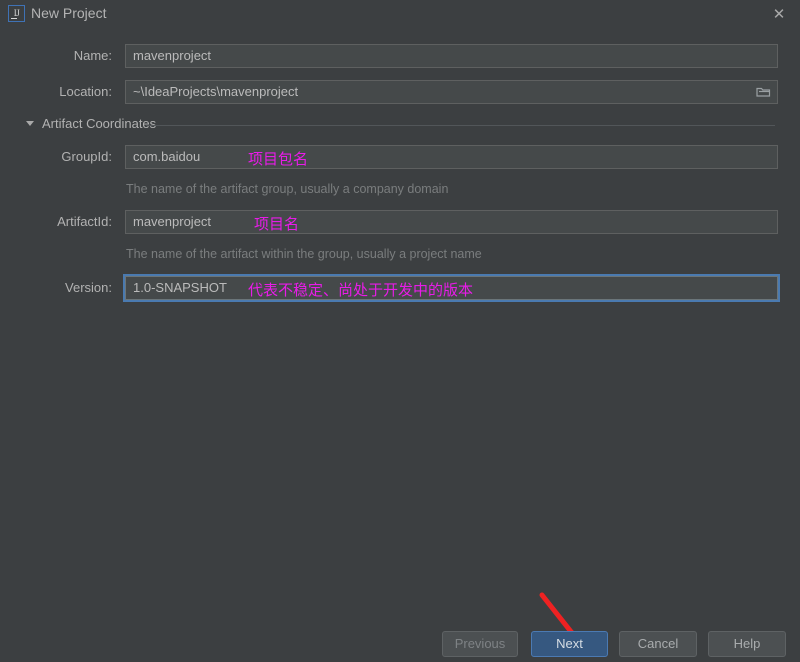  I want to click on artifact-coordinates-label: Artifact Coordinates, so click(99, 123).